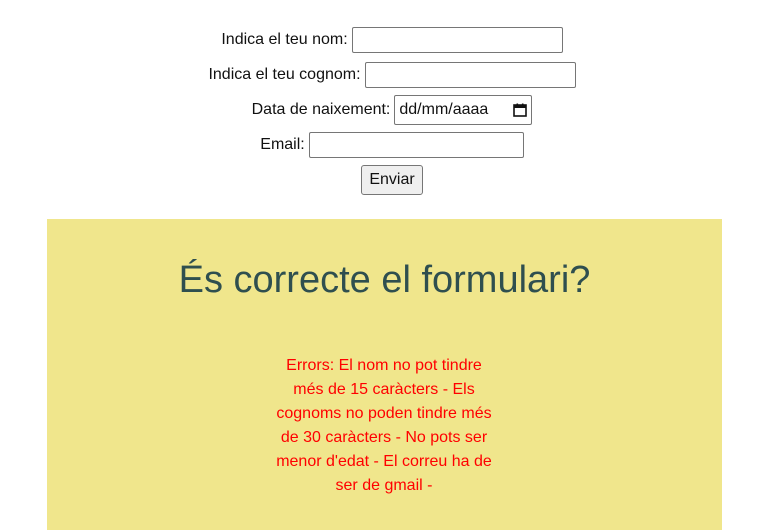 The image size is (784, 530). I want to click on surname-input, so click(470, 75).